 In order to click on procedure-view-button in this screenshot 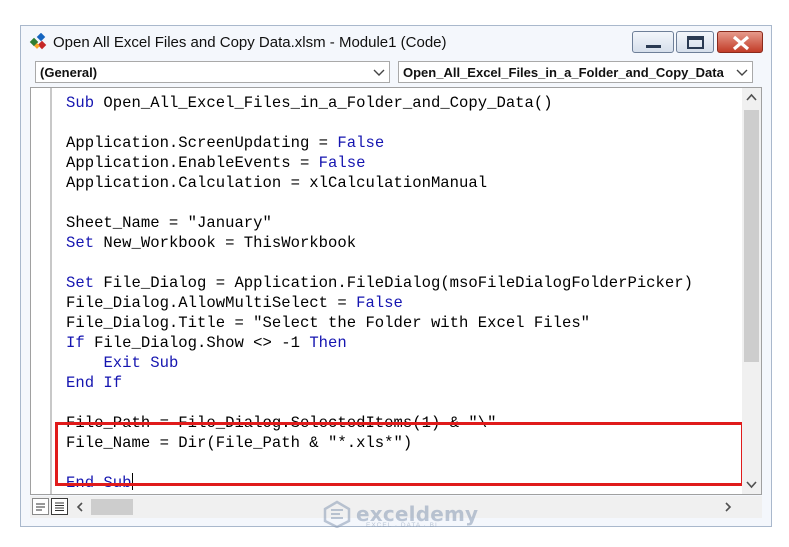, I will do `click(40, 506)`.